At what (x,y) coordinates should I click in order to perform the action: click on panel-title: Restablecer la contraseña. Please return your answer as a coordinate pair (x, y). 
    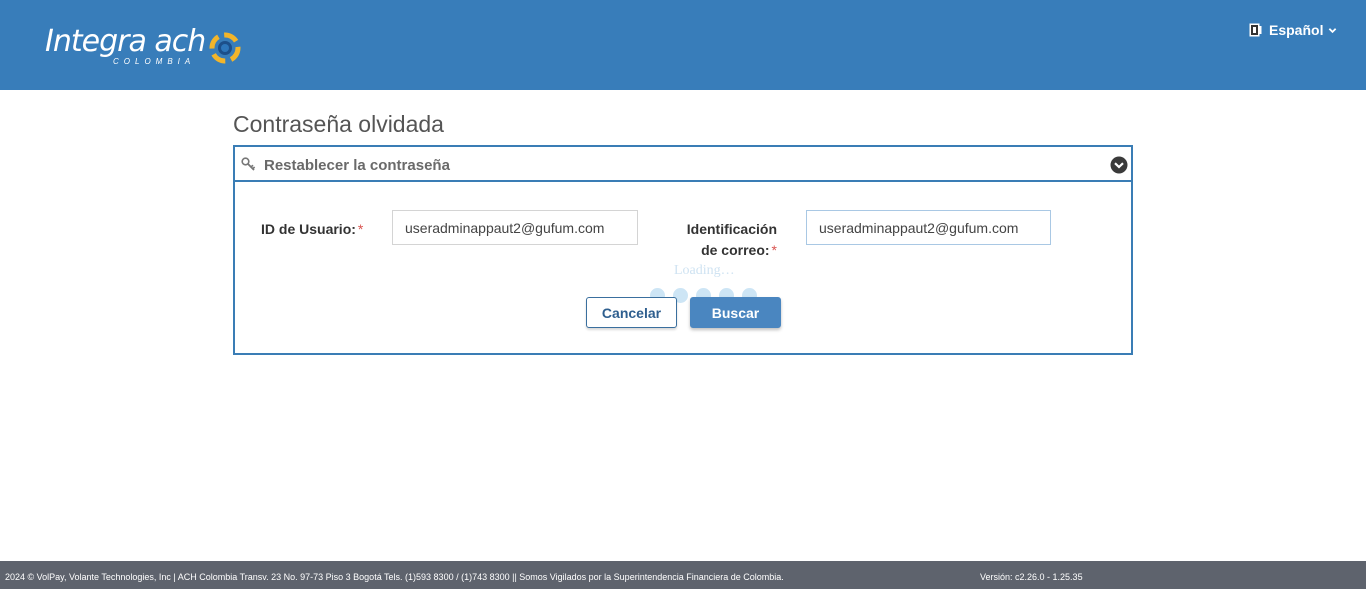
    Looking at the image, I should click on (357, 165).